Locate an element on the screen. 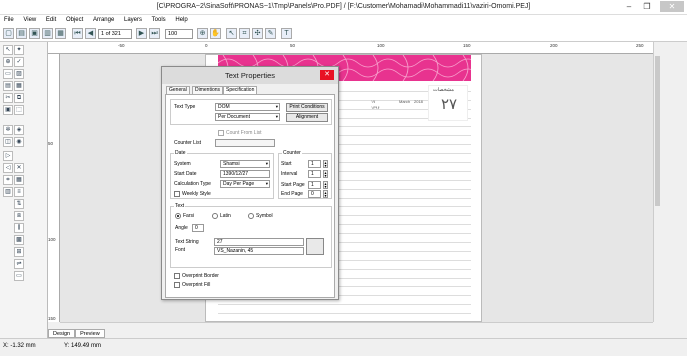 This screenshot has width=687, height=356. frame-tool-icon: ⬚ is located at coordinates (19, 110).